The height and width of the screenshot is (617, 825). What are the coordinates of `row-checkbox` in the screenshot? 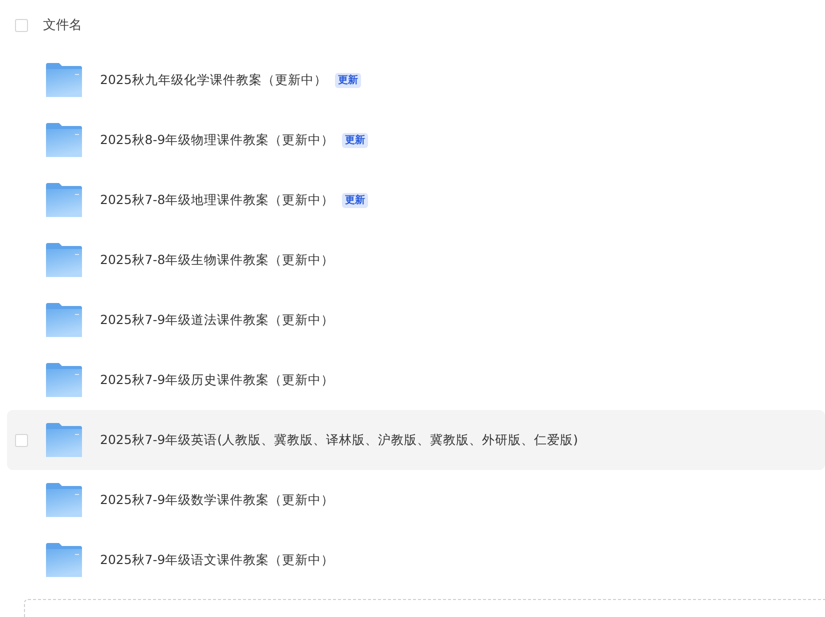 It's located at (21, 440).